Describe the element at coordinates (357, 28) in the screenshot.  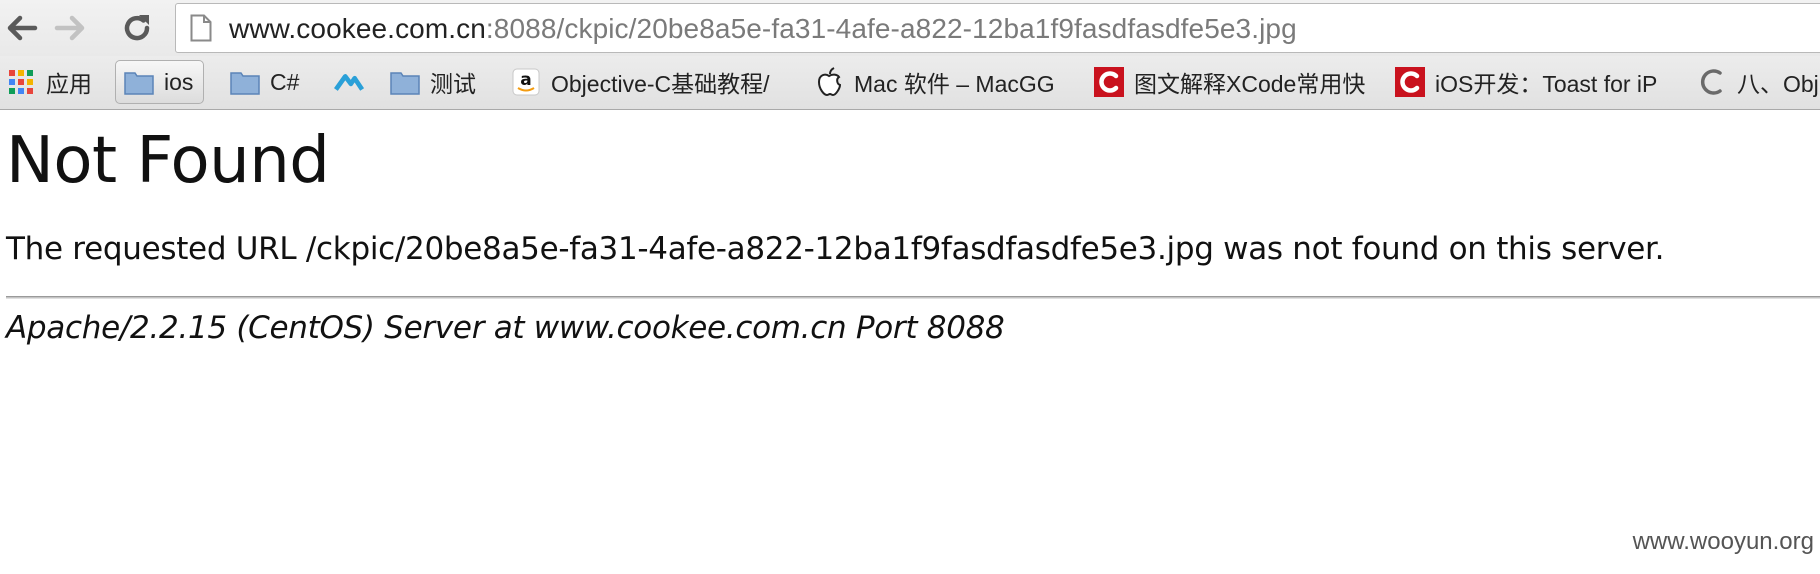
I see `url-host: www.cookee.com.cn` at that location.